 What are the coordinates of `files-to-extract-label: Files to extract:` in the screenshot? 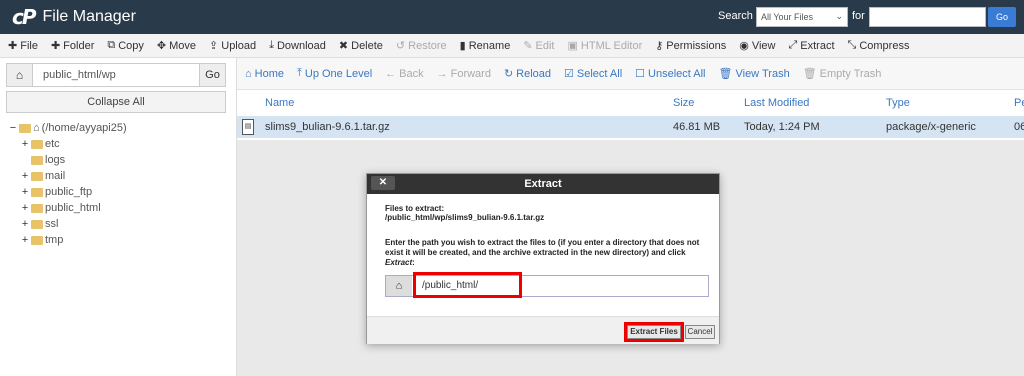 It's located at (415, 208).